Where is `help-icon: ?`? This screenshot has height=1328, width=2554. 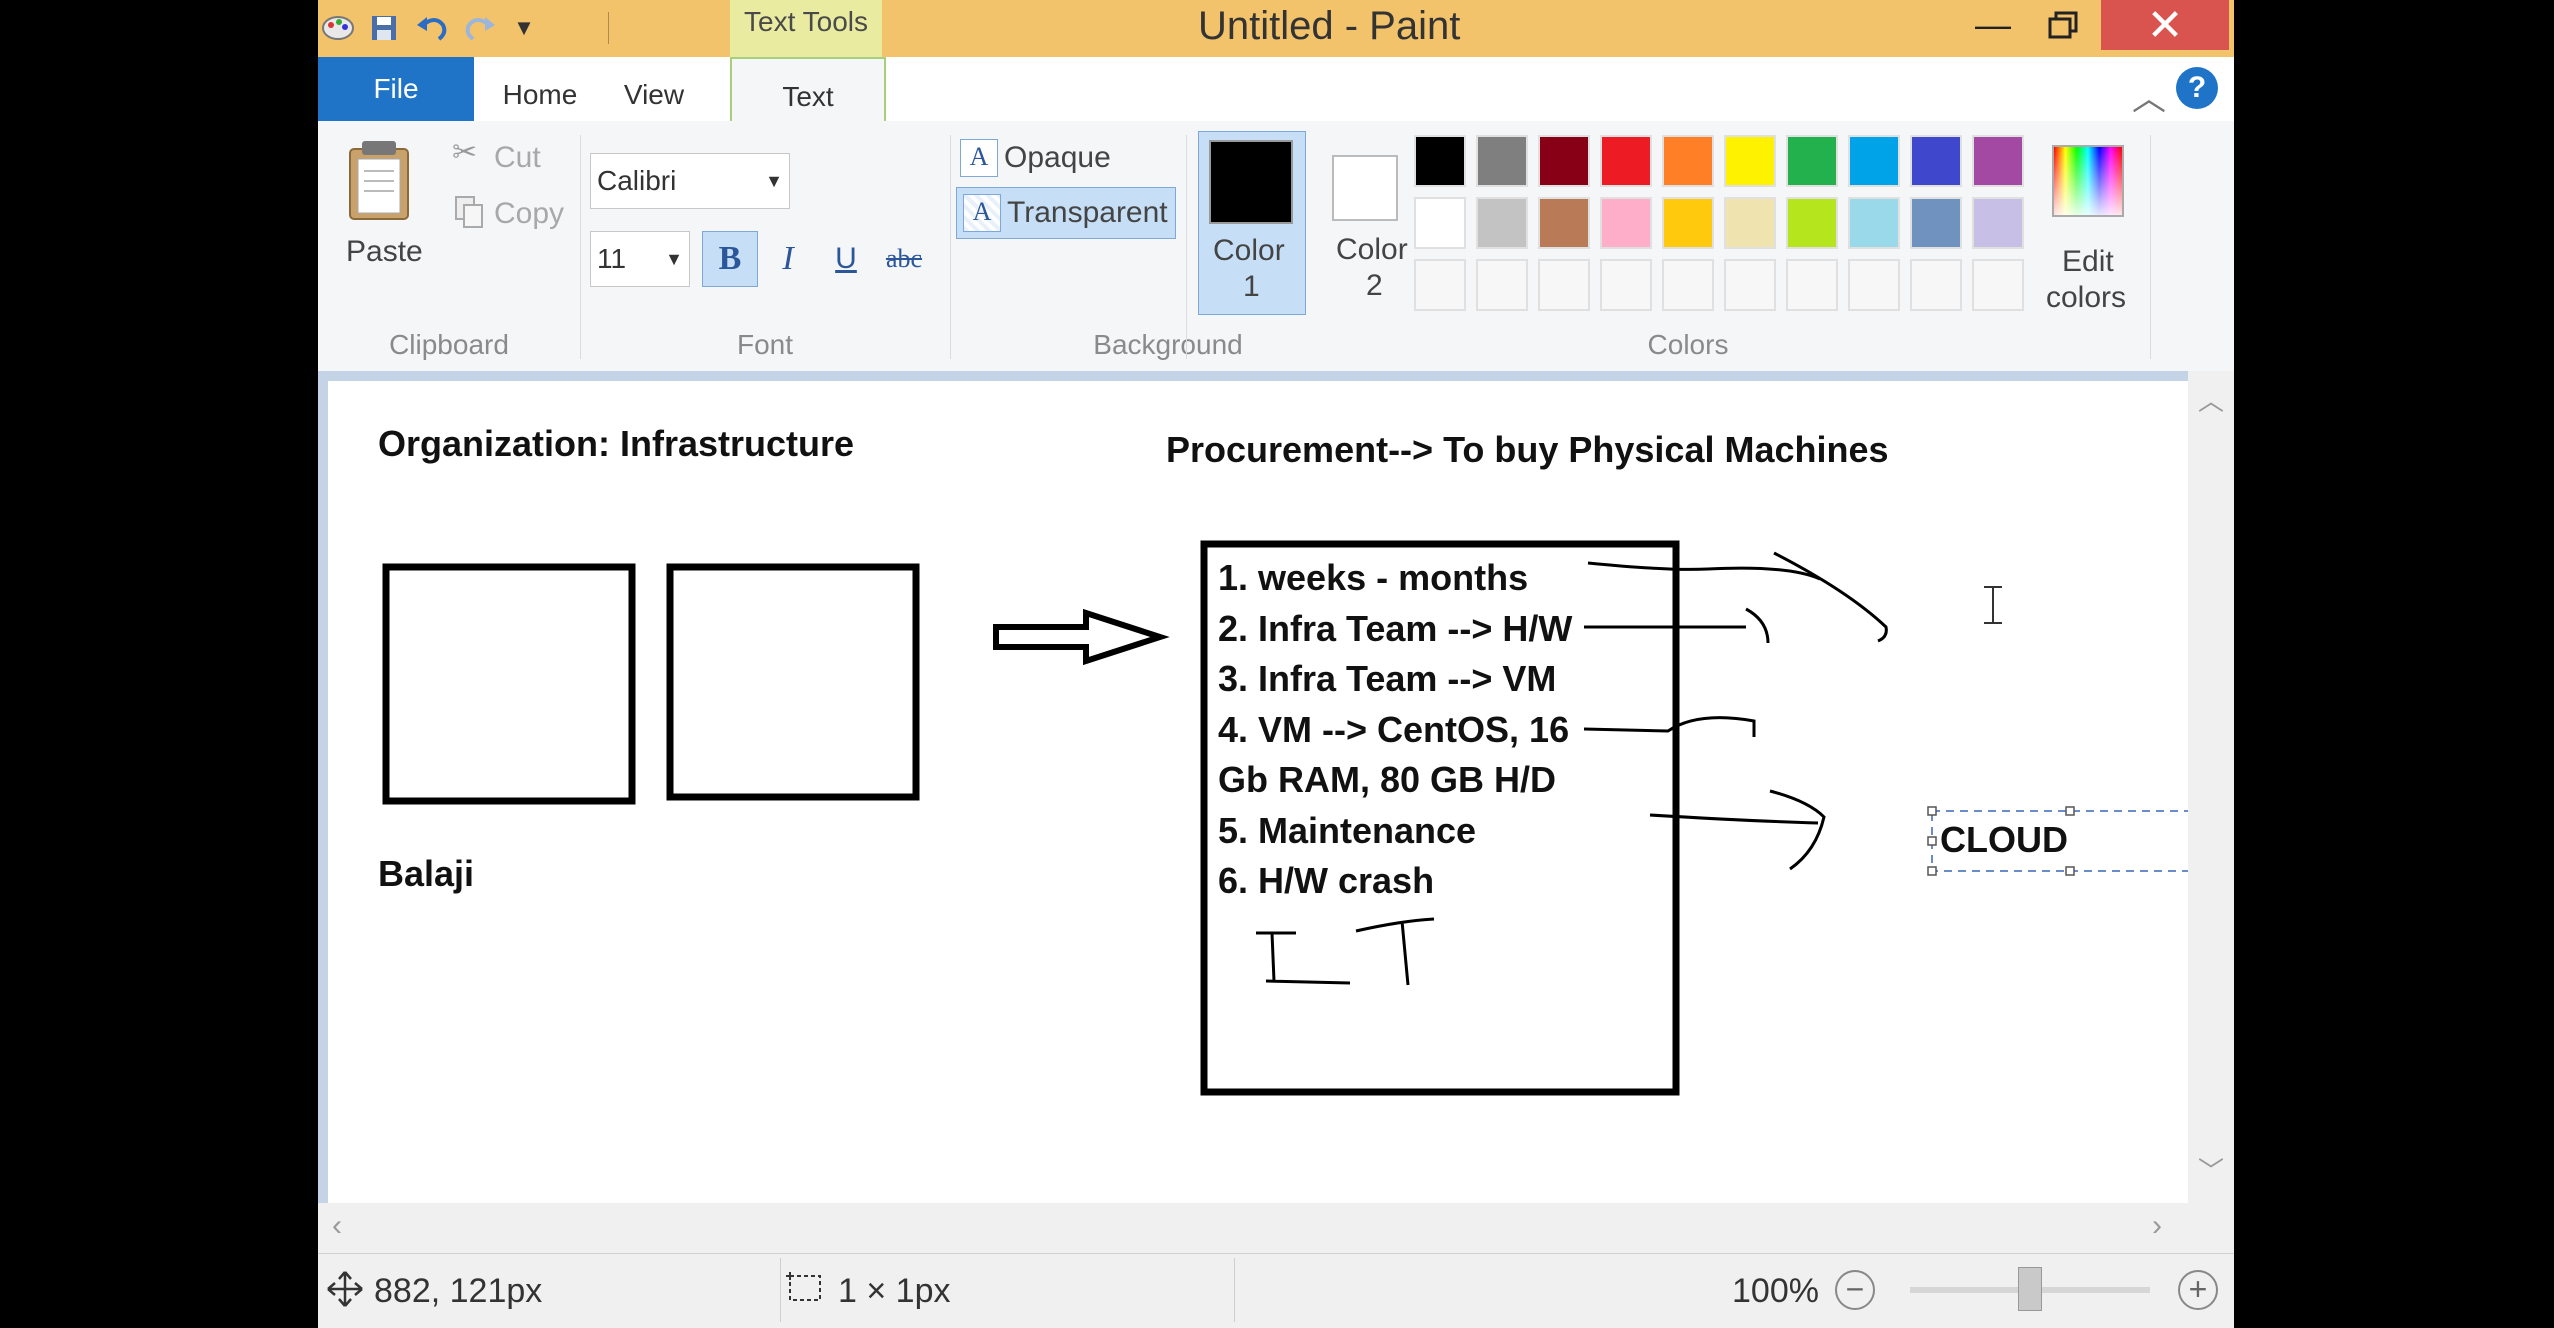 help-icon: ? is located at coordinates (2197, 88).